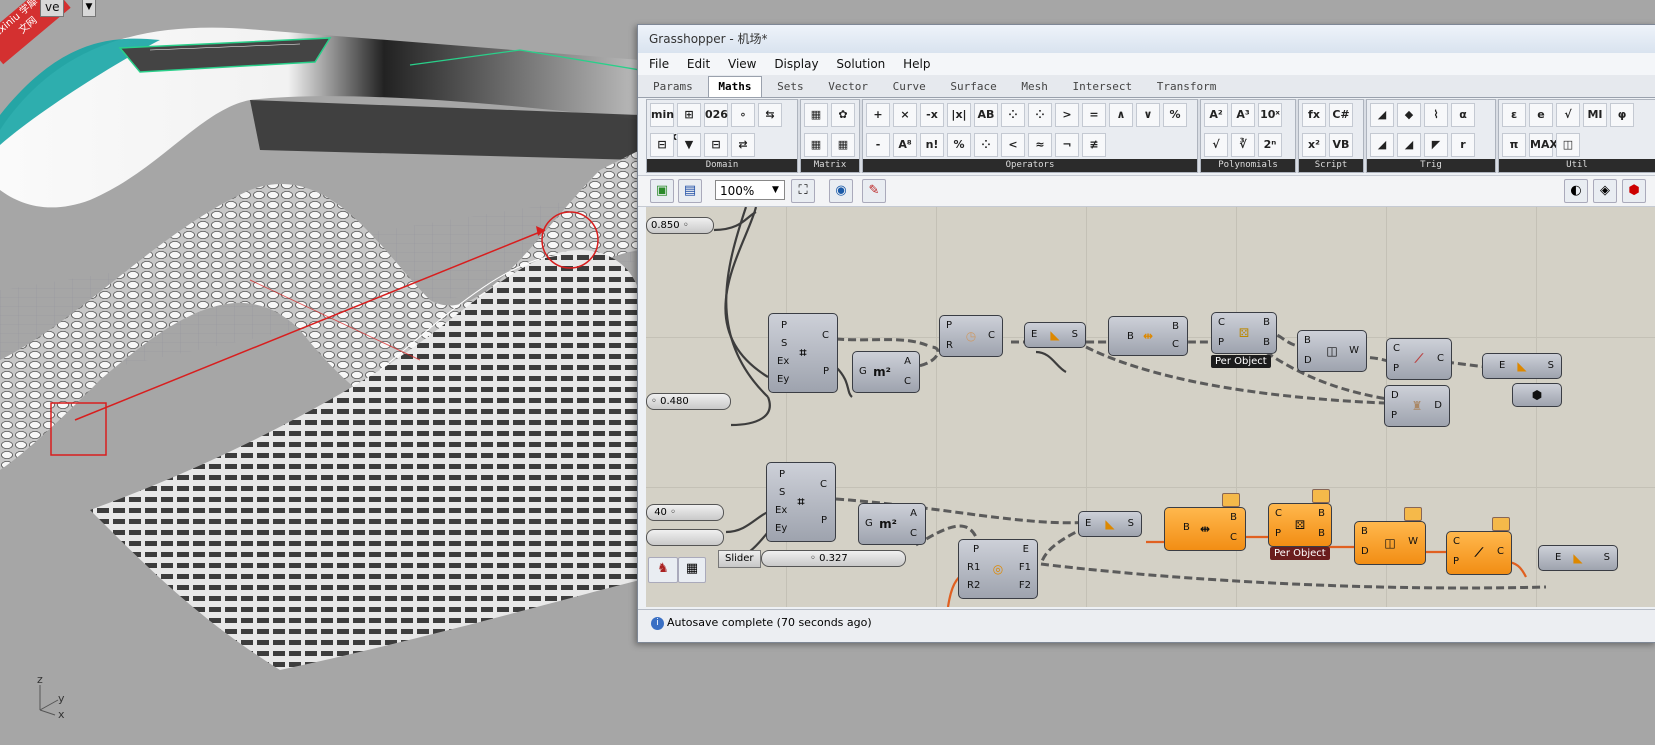 The height and width of the screenshot is (745, 1655). Describe the element at coordinates (1463, 115) in the screenshot. I see `trig-tool-icon: α` at that location.